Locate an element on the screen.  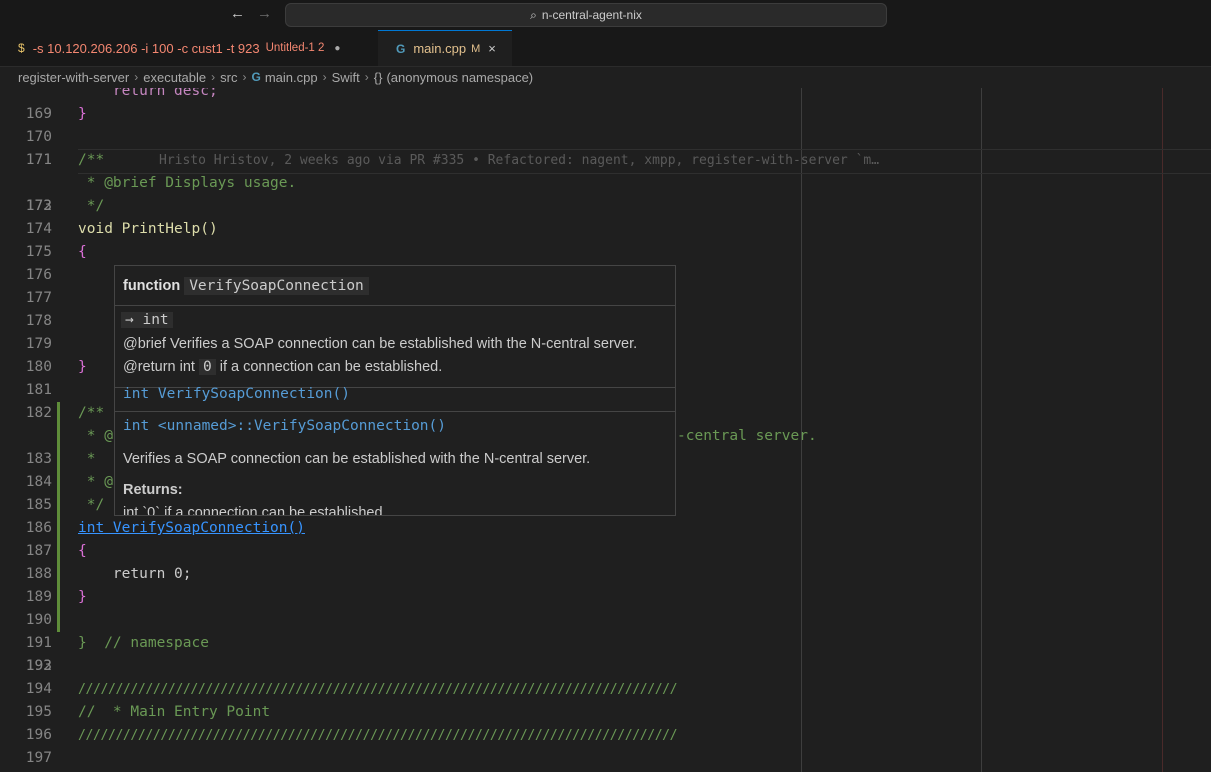
code-line: 194 is located at coordinates (605, 676).